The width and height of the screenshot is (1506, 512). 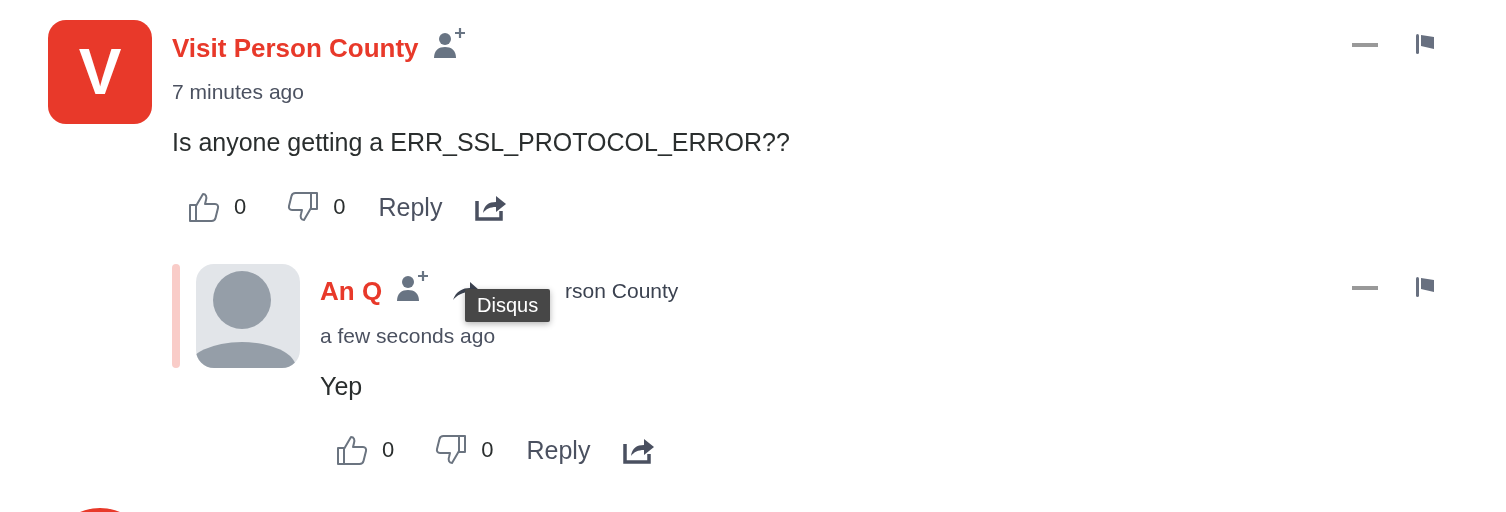 What do you see at coordinates (295, 48) in the screenshot?
I see `author-name: Visit Person County` at bounding box center [295, 48].